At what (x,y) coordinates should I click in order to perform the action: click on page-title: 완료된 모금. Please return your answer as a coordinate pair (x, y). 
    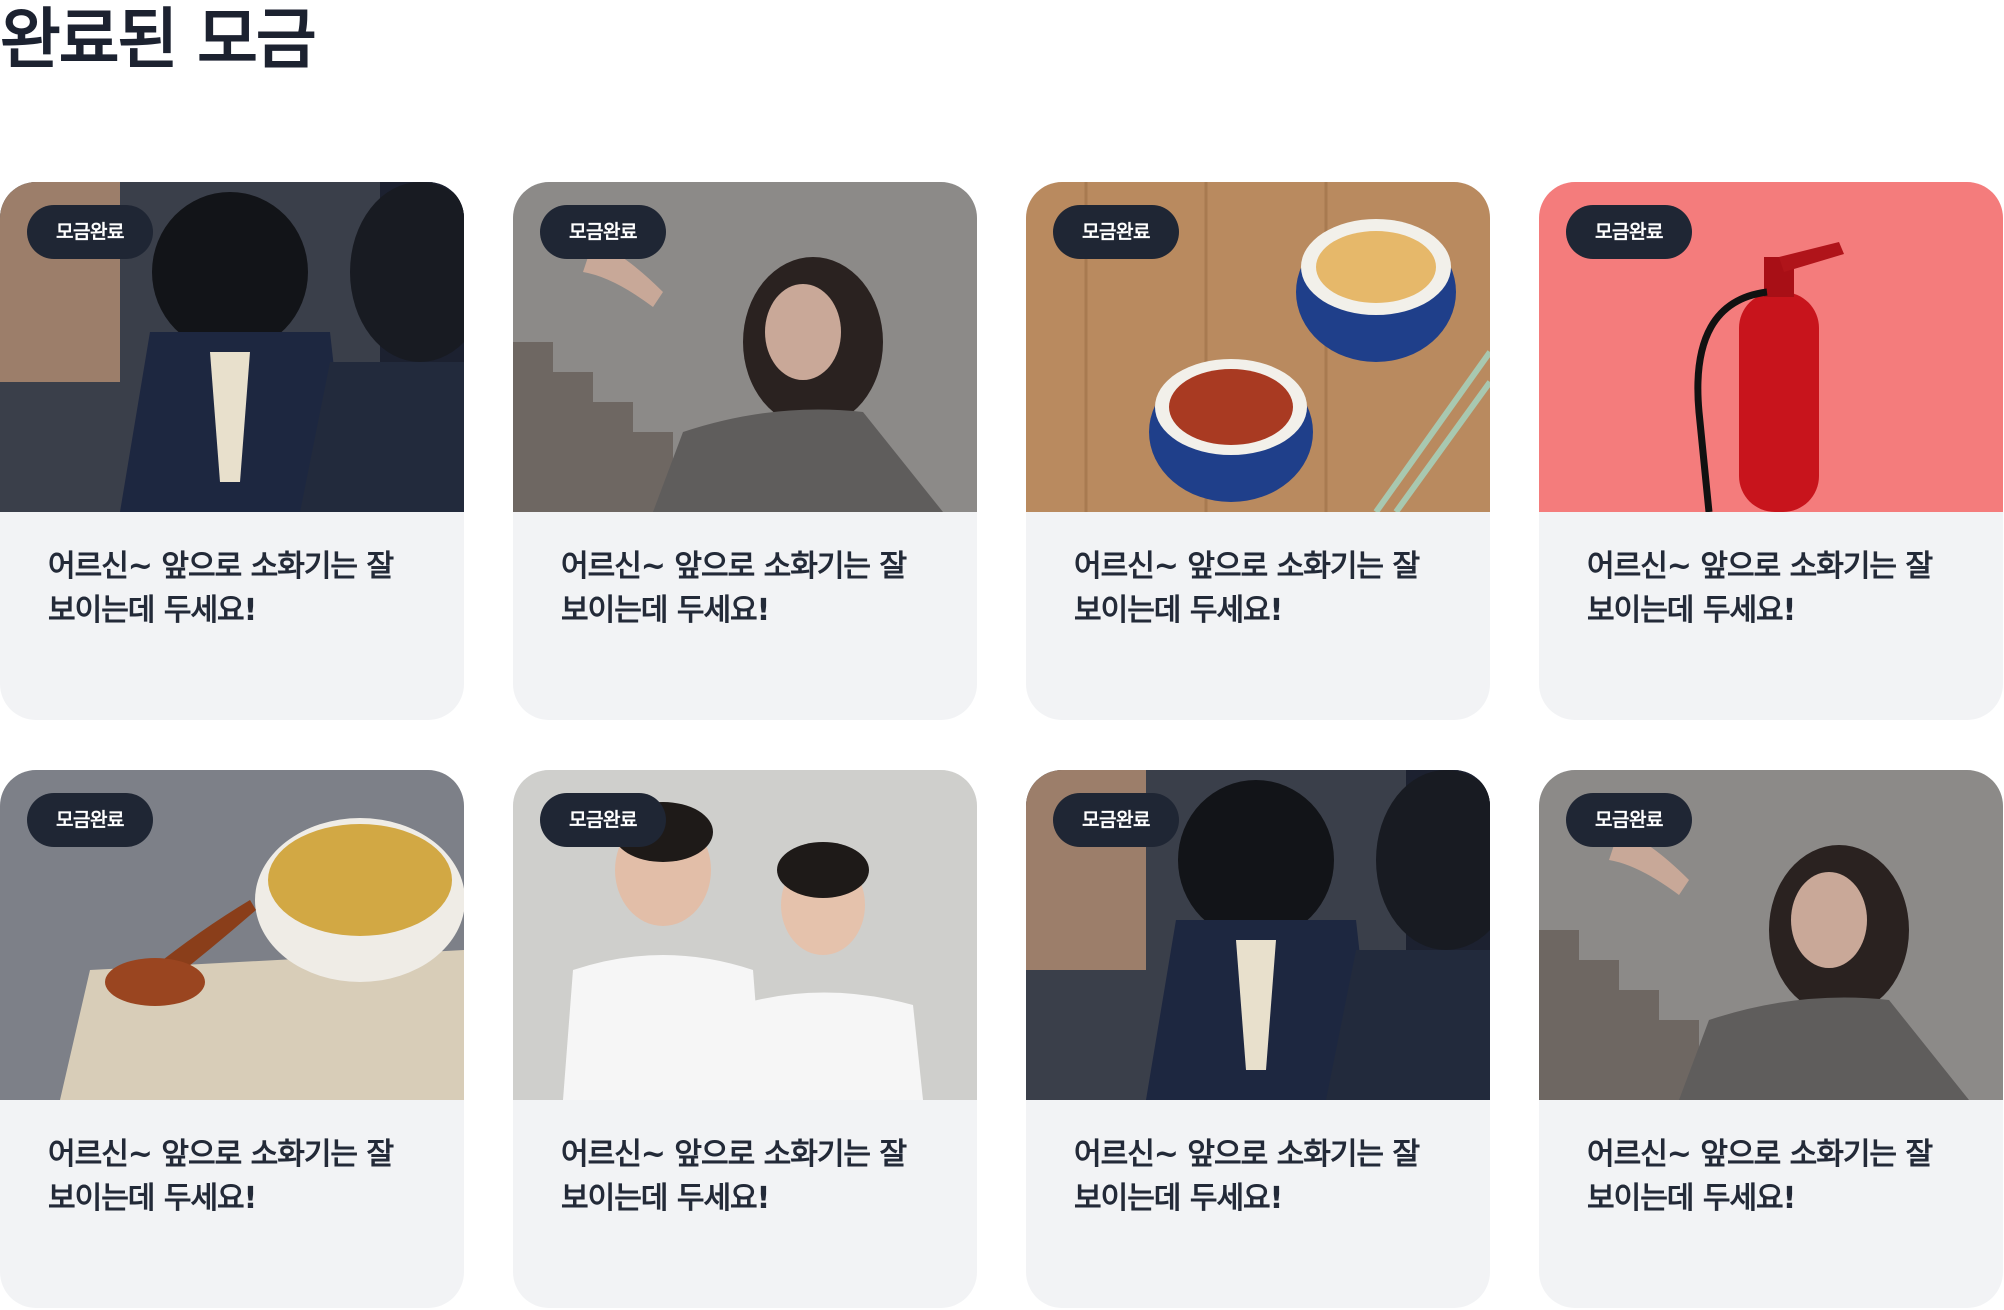
    Looking at the image, I should click on (158, 39).